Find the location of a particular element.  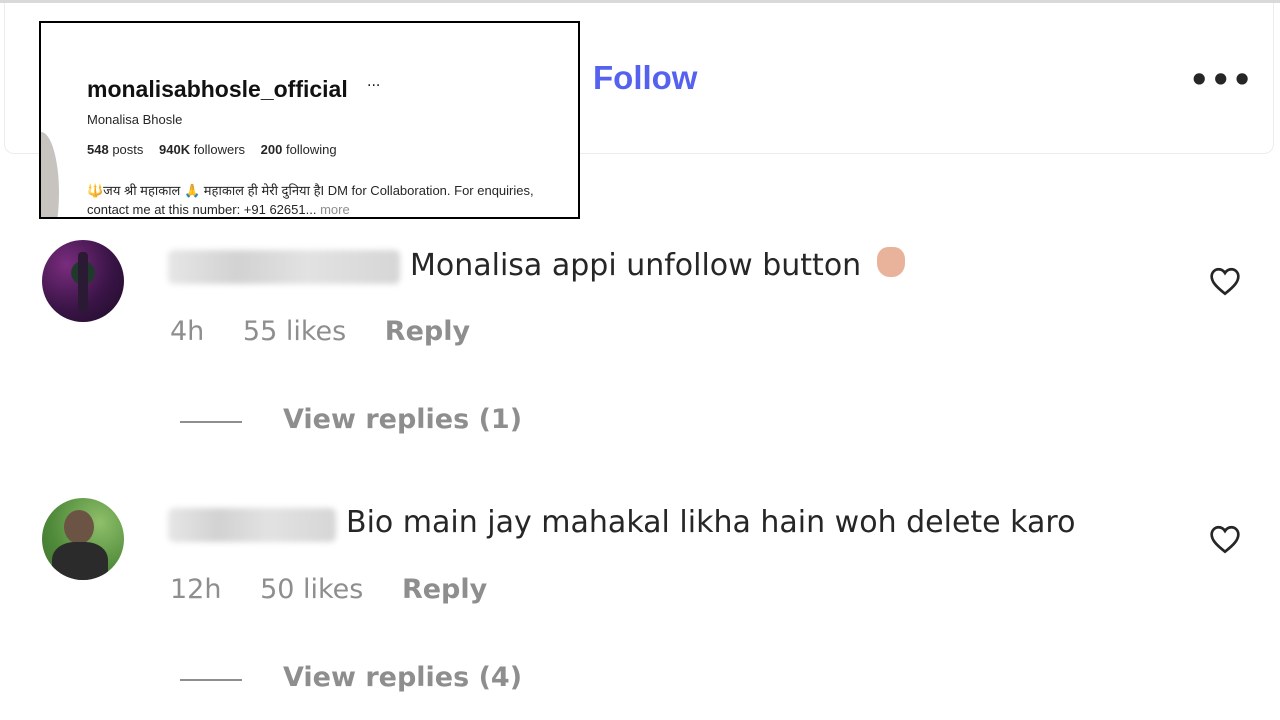

view-replies-button: View replies (4) is located at coordinates (402, 677).